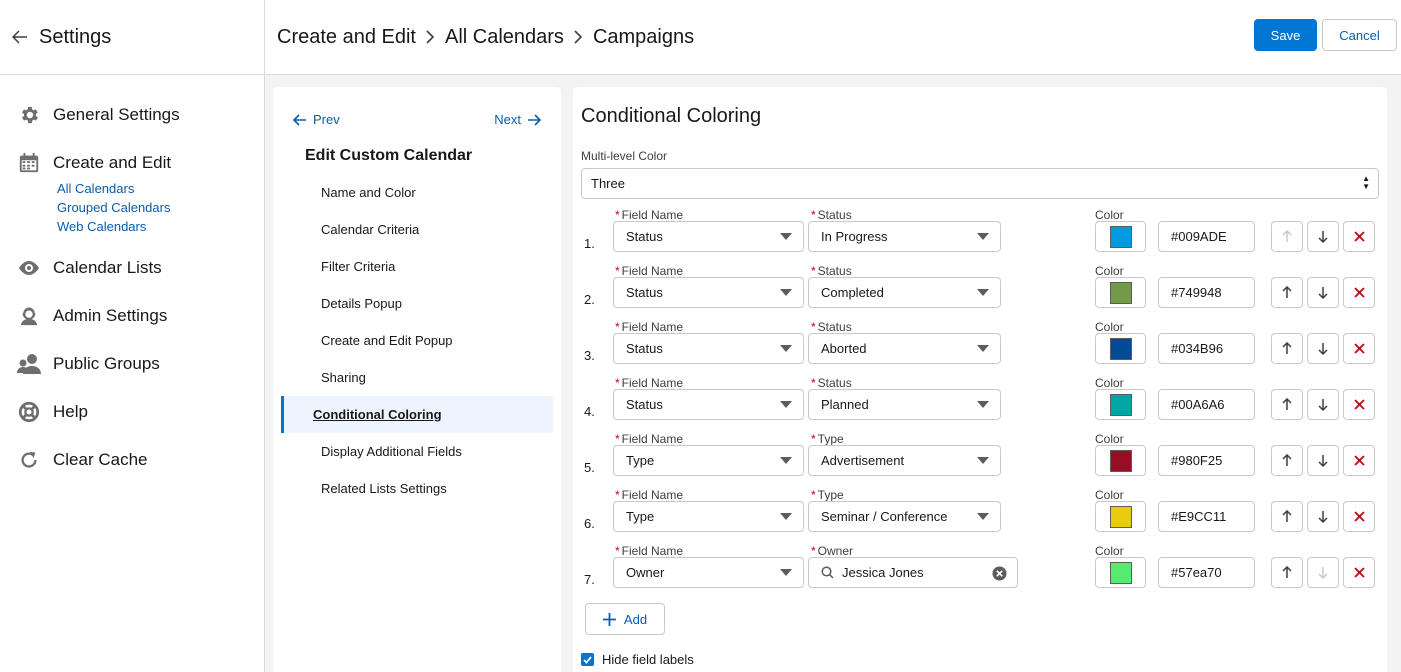  What do you see at coordinates (904, 460) in the screenshot?
I see `value-select: Advertisement` at bounding box center [904, 460].